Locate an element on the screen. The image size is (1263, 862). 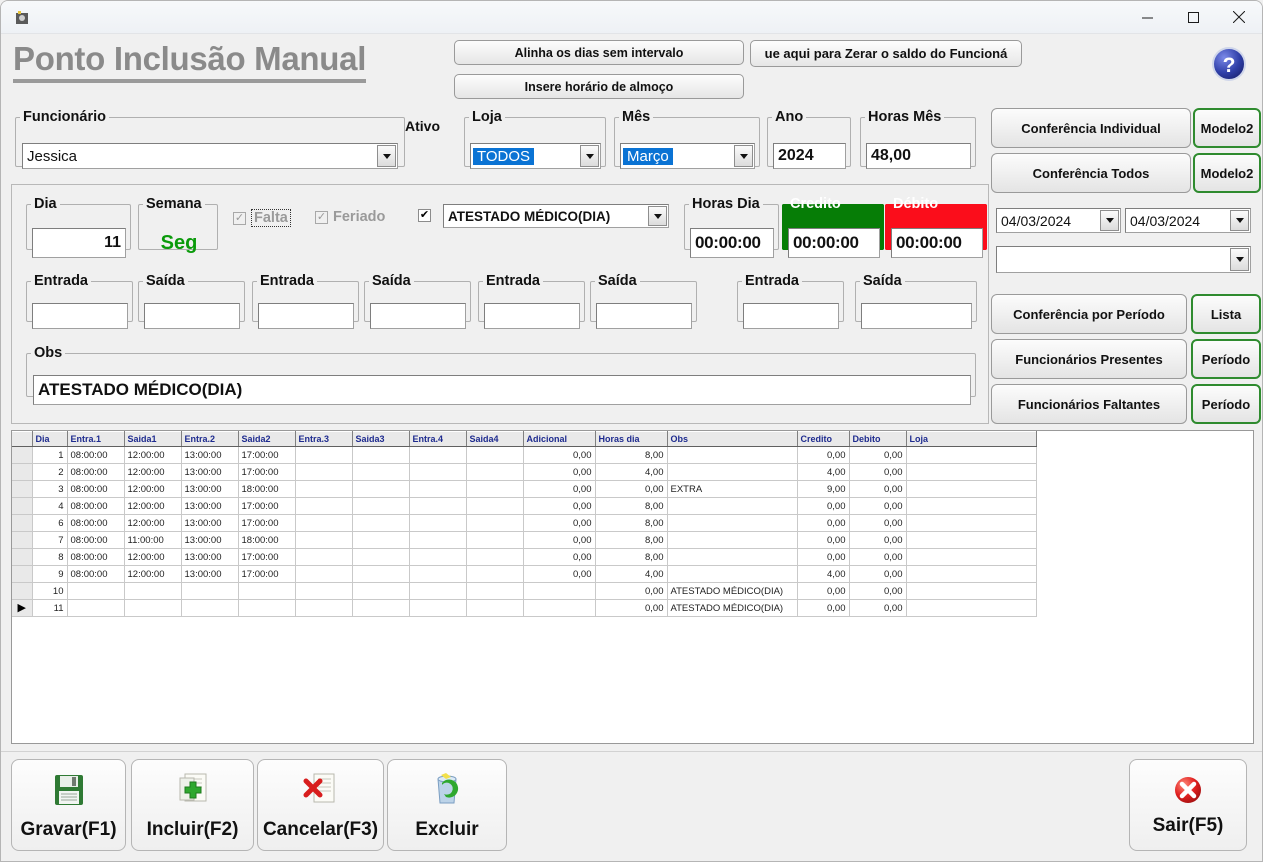
lista-button: Lista is located at coordinates (1226, 314).